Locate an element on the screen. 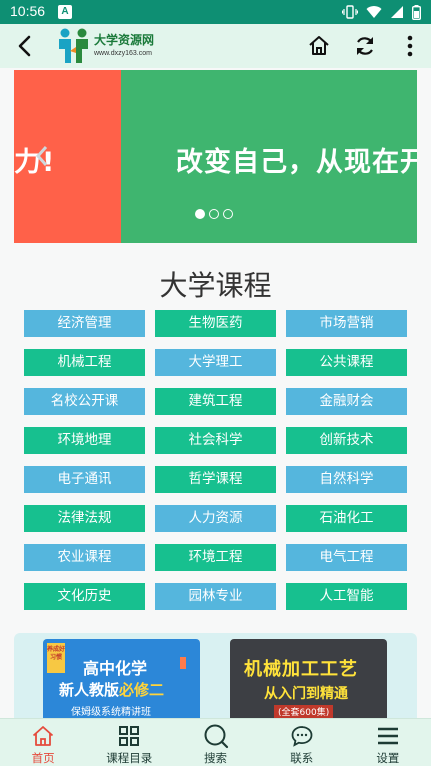  course-chip: 法律法规 is located at coordinates (84, 518).